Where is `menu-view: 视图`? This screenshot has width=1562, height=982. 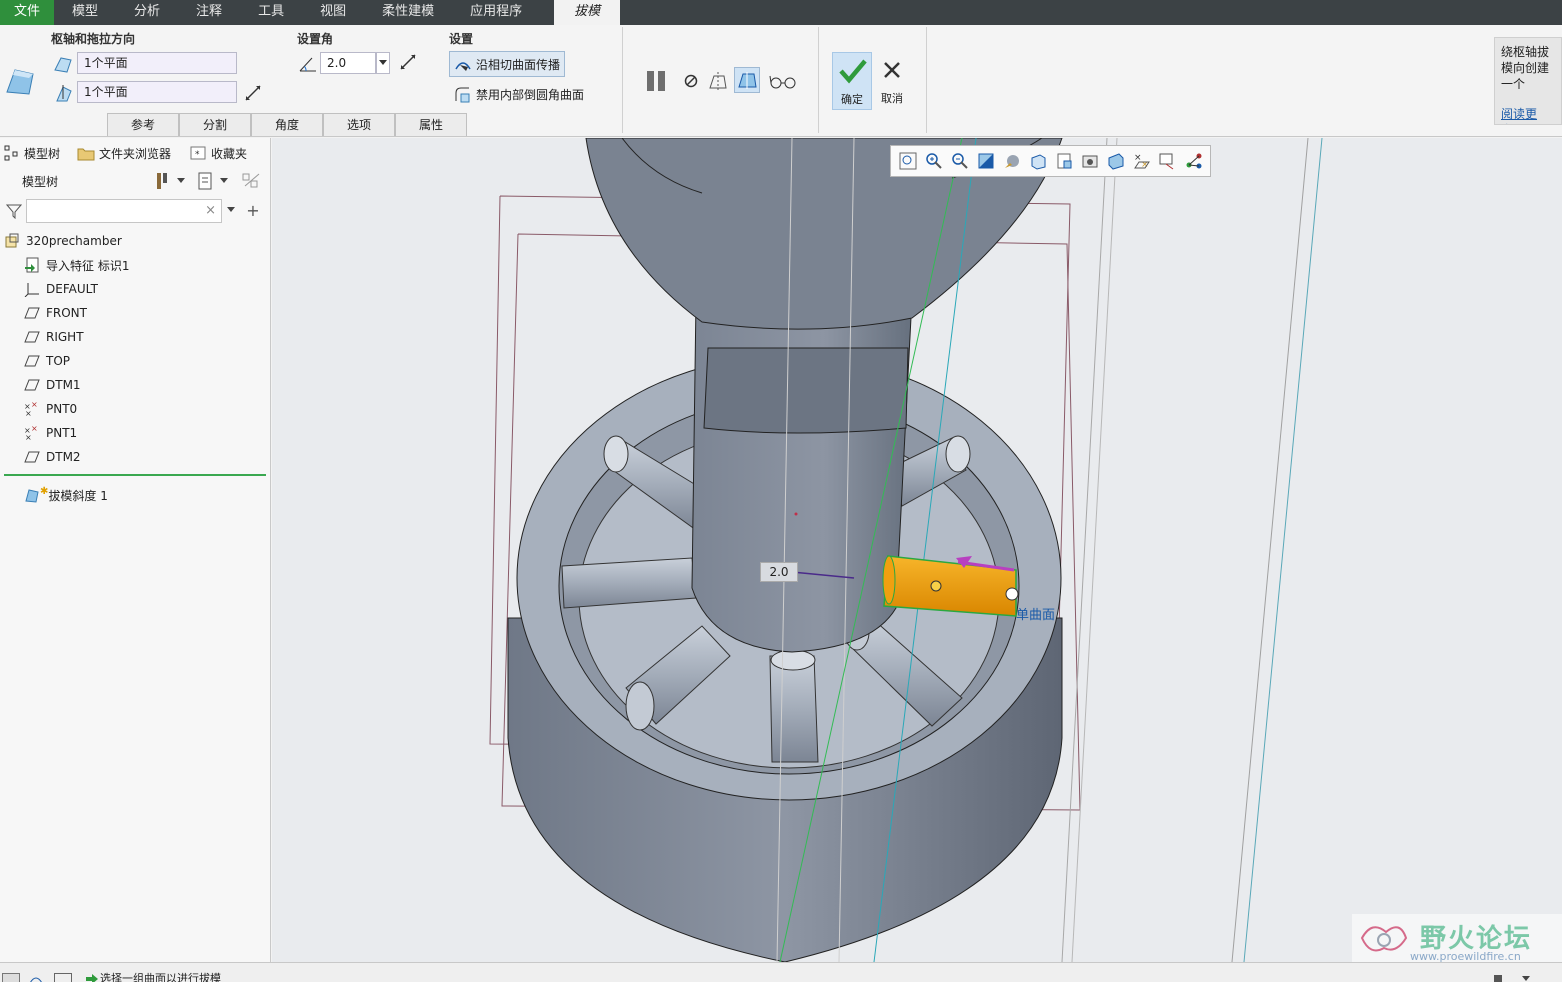
menu-view: 视图 is located at coordinates (333, 12).